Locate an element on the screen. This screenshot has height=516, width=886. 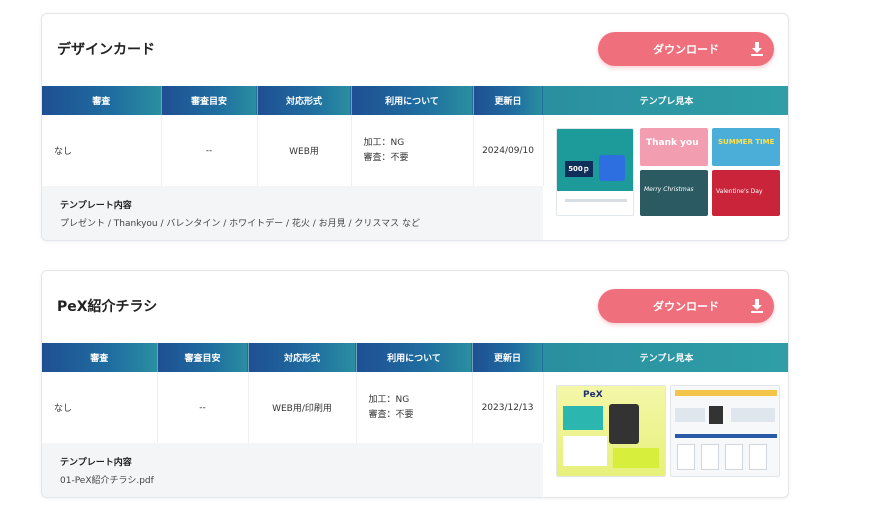
thumb-valentine-text: Valentine's Day is located at coordinates (739, 191).